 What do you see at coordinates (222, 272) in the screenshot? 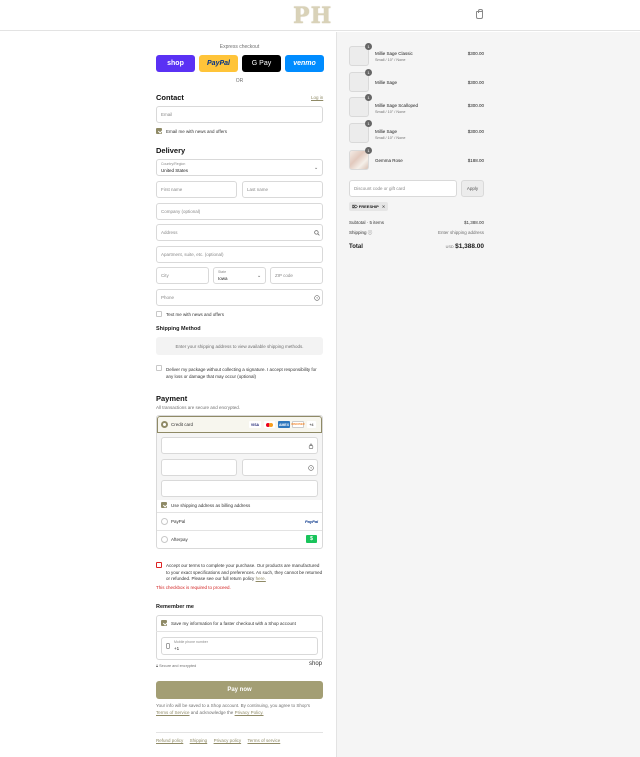
I see `state-label: State` at bounding box center [222, 272].